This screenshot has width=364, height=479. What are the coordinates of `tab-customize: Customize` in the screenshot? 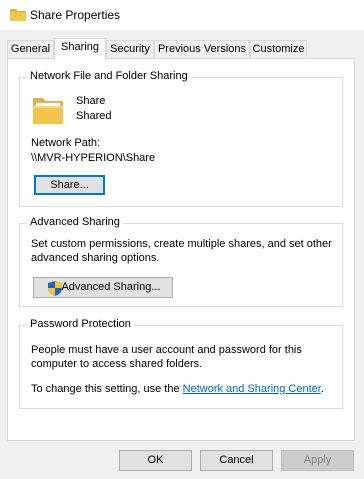 It's located at (278, 49).